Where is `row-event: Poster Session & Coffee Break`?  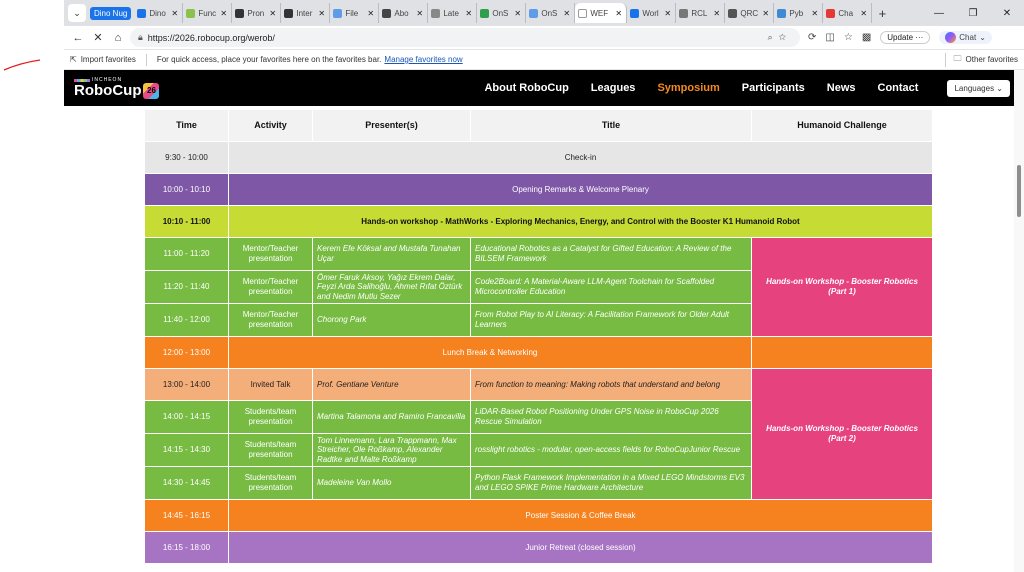
row-event: Poster Session & Coffee Break is located at coordinates (580, 515).